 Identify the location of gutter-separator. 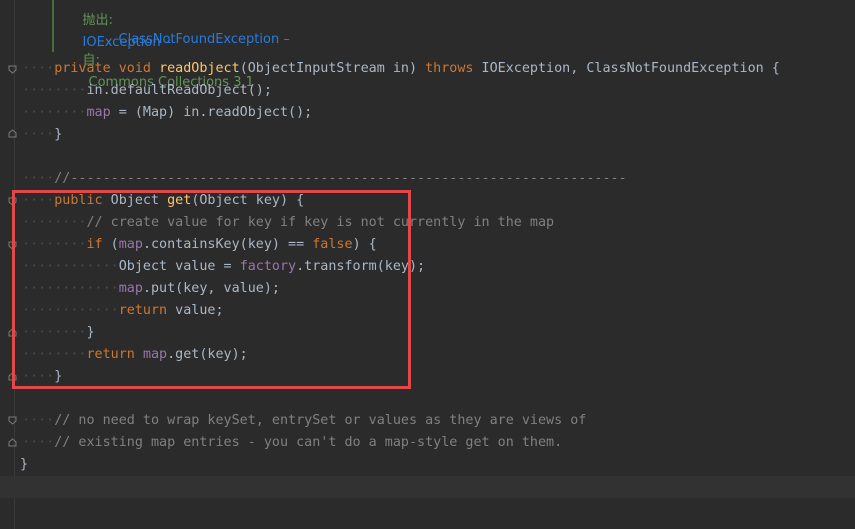
(14, 264).